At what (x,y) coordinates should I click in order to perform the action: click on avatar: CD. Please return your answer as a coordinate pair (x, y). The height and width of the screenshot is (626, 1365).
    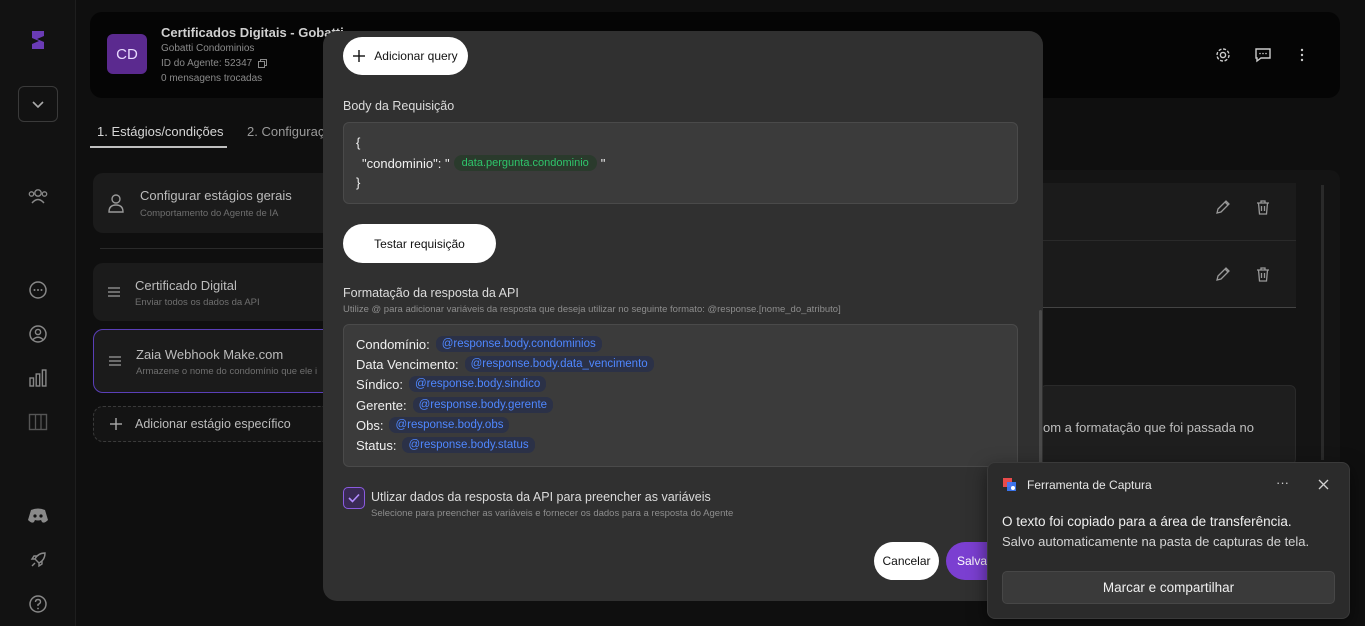
    Looking at the image, I should click on (127, 54).